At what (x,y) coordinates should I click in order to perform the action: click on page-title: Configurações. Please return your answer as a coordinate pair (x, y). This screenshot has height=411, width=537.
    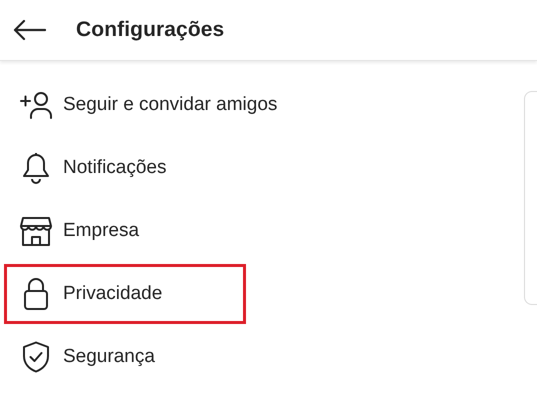
    Looking at the image, I should click on (150, 30).